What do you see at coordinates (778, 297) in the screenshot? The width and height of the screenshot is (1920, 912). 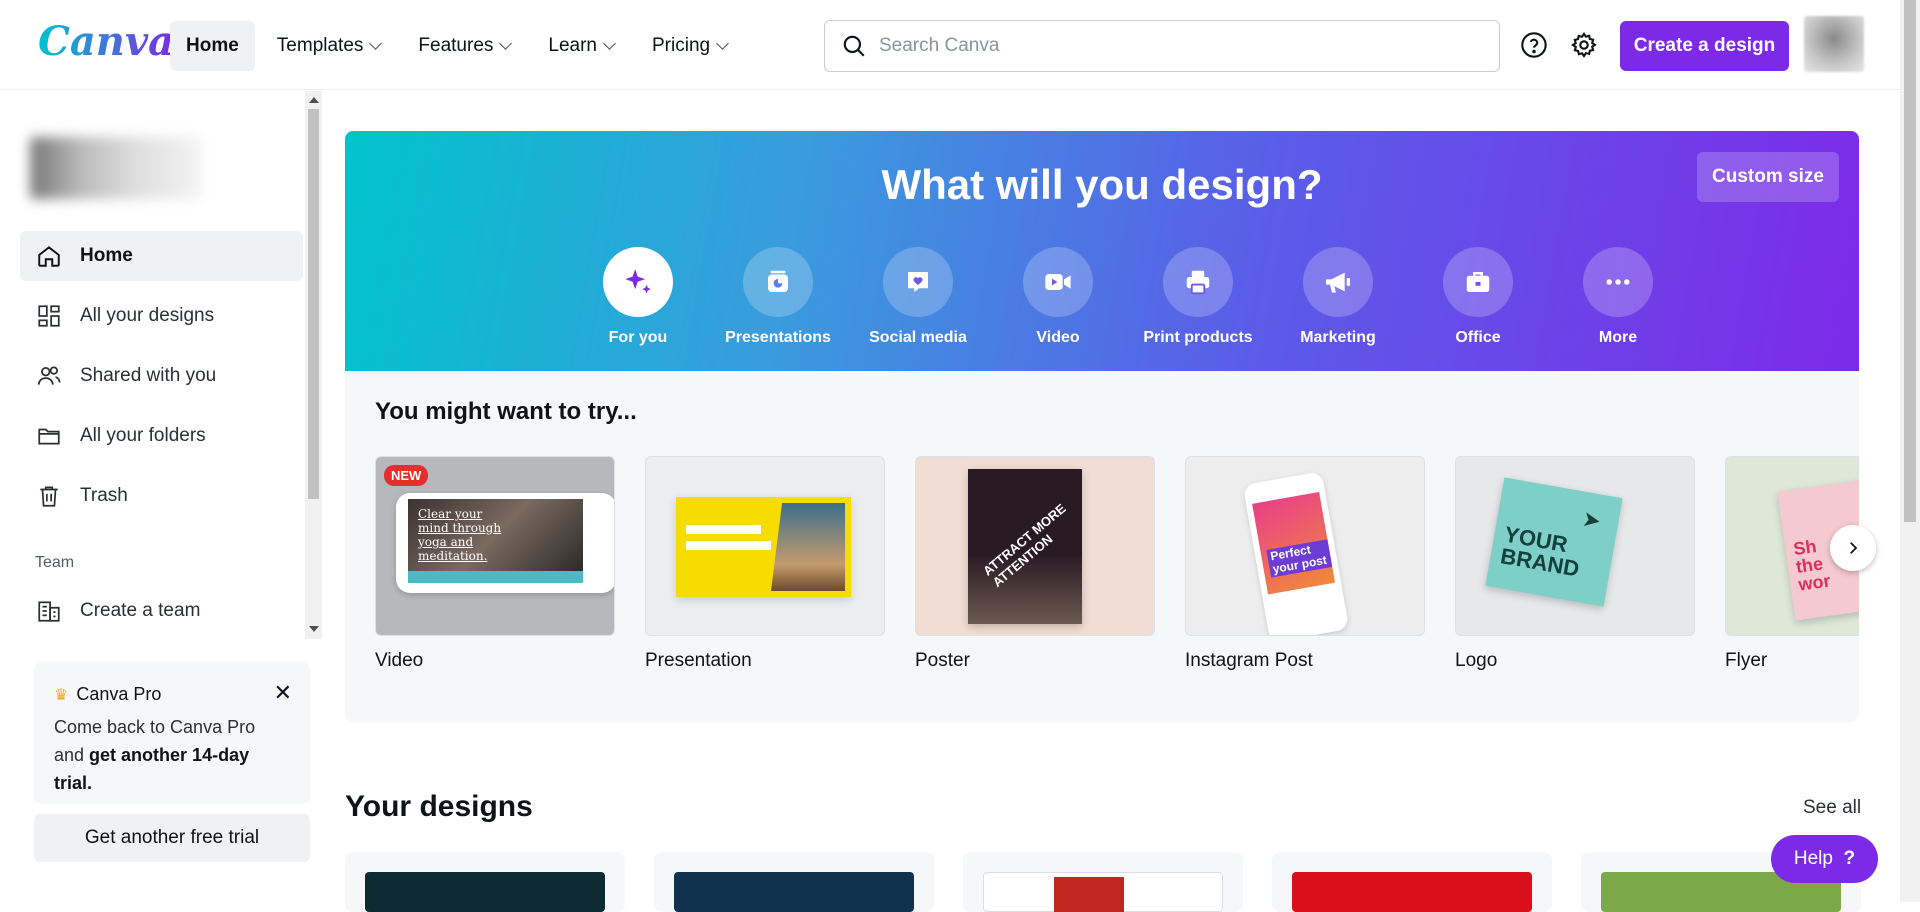 I see `category-presentations: Presentations` at bounding box center [778, 297].